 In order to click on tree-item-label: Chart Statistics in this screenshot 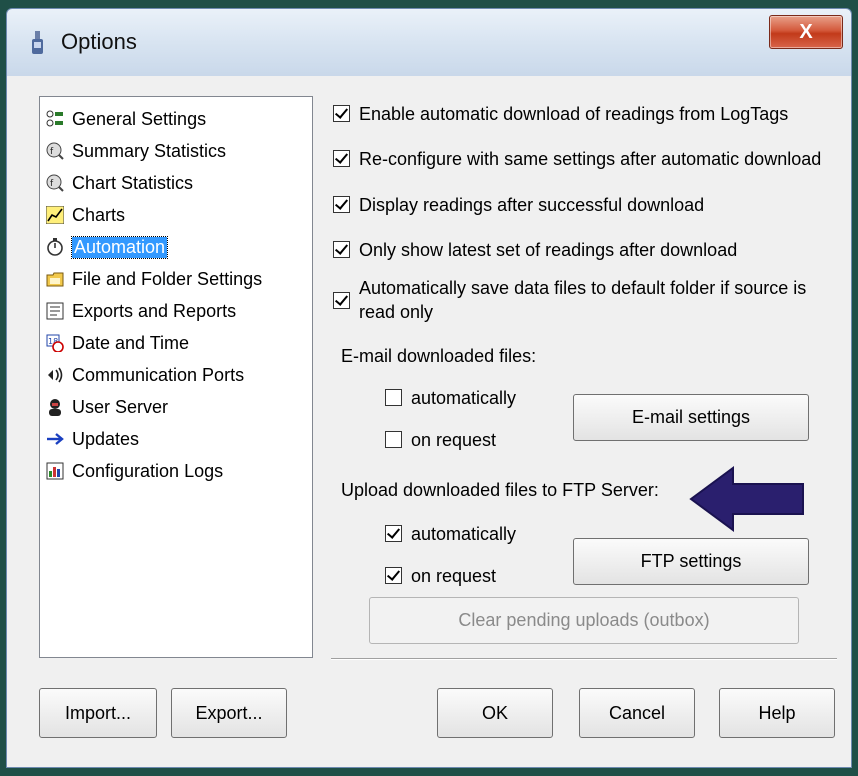, I will do `click(133, 182)`.